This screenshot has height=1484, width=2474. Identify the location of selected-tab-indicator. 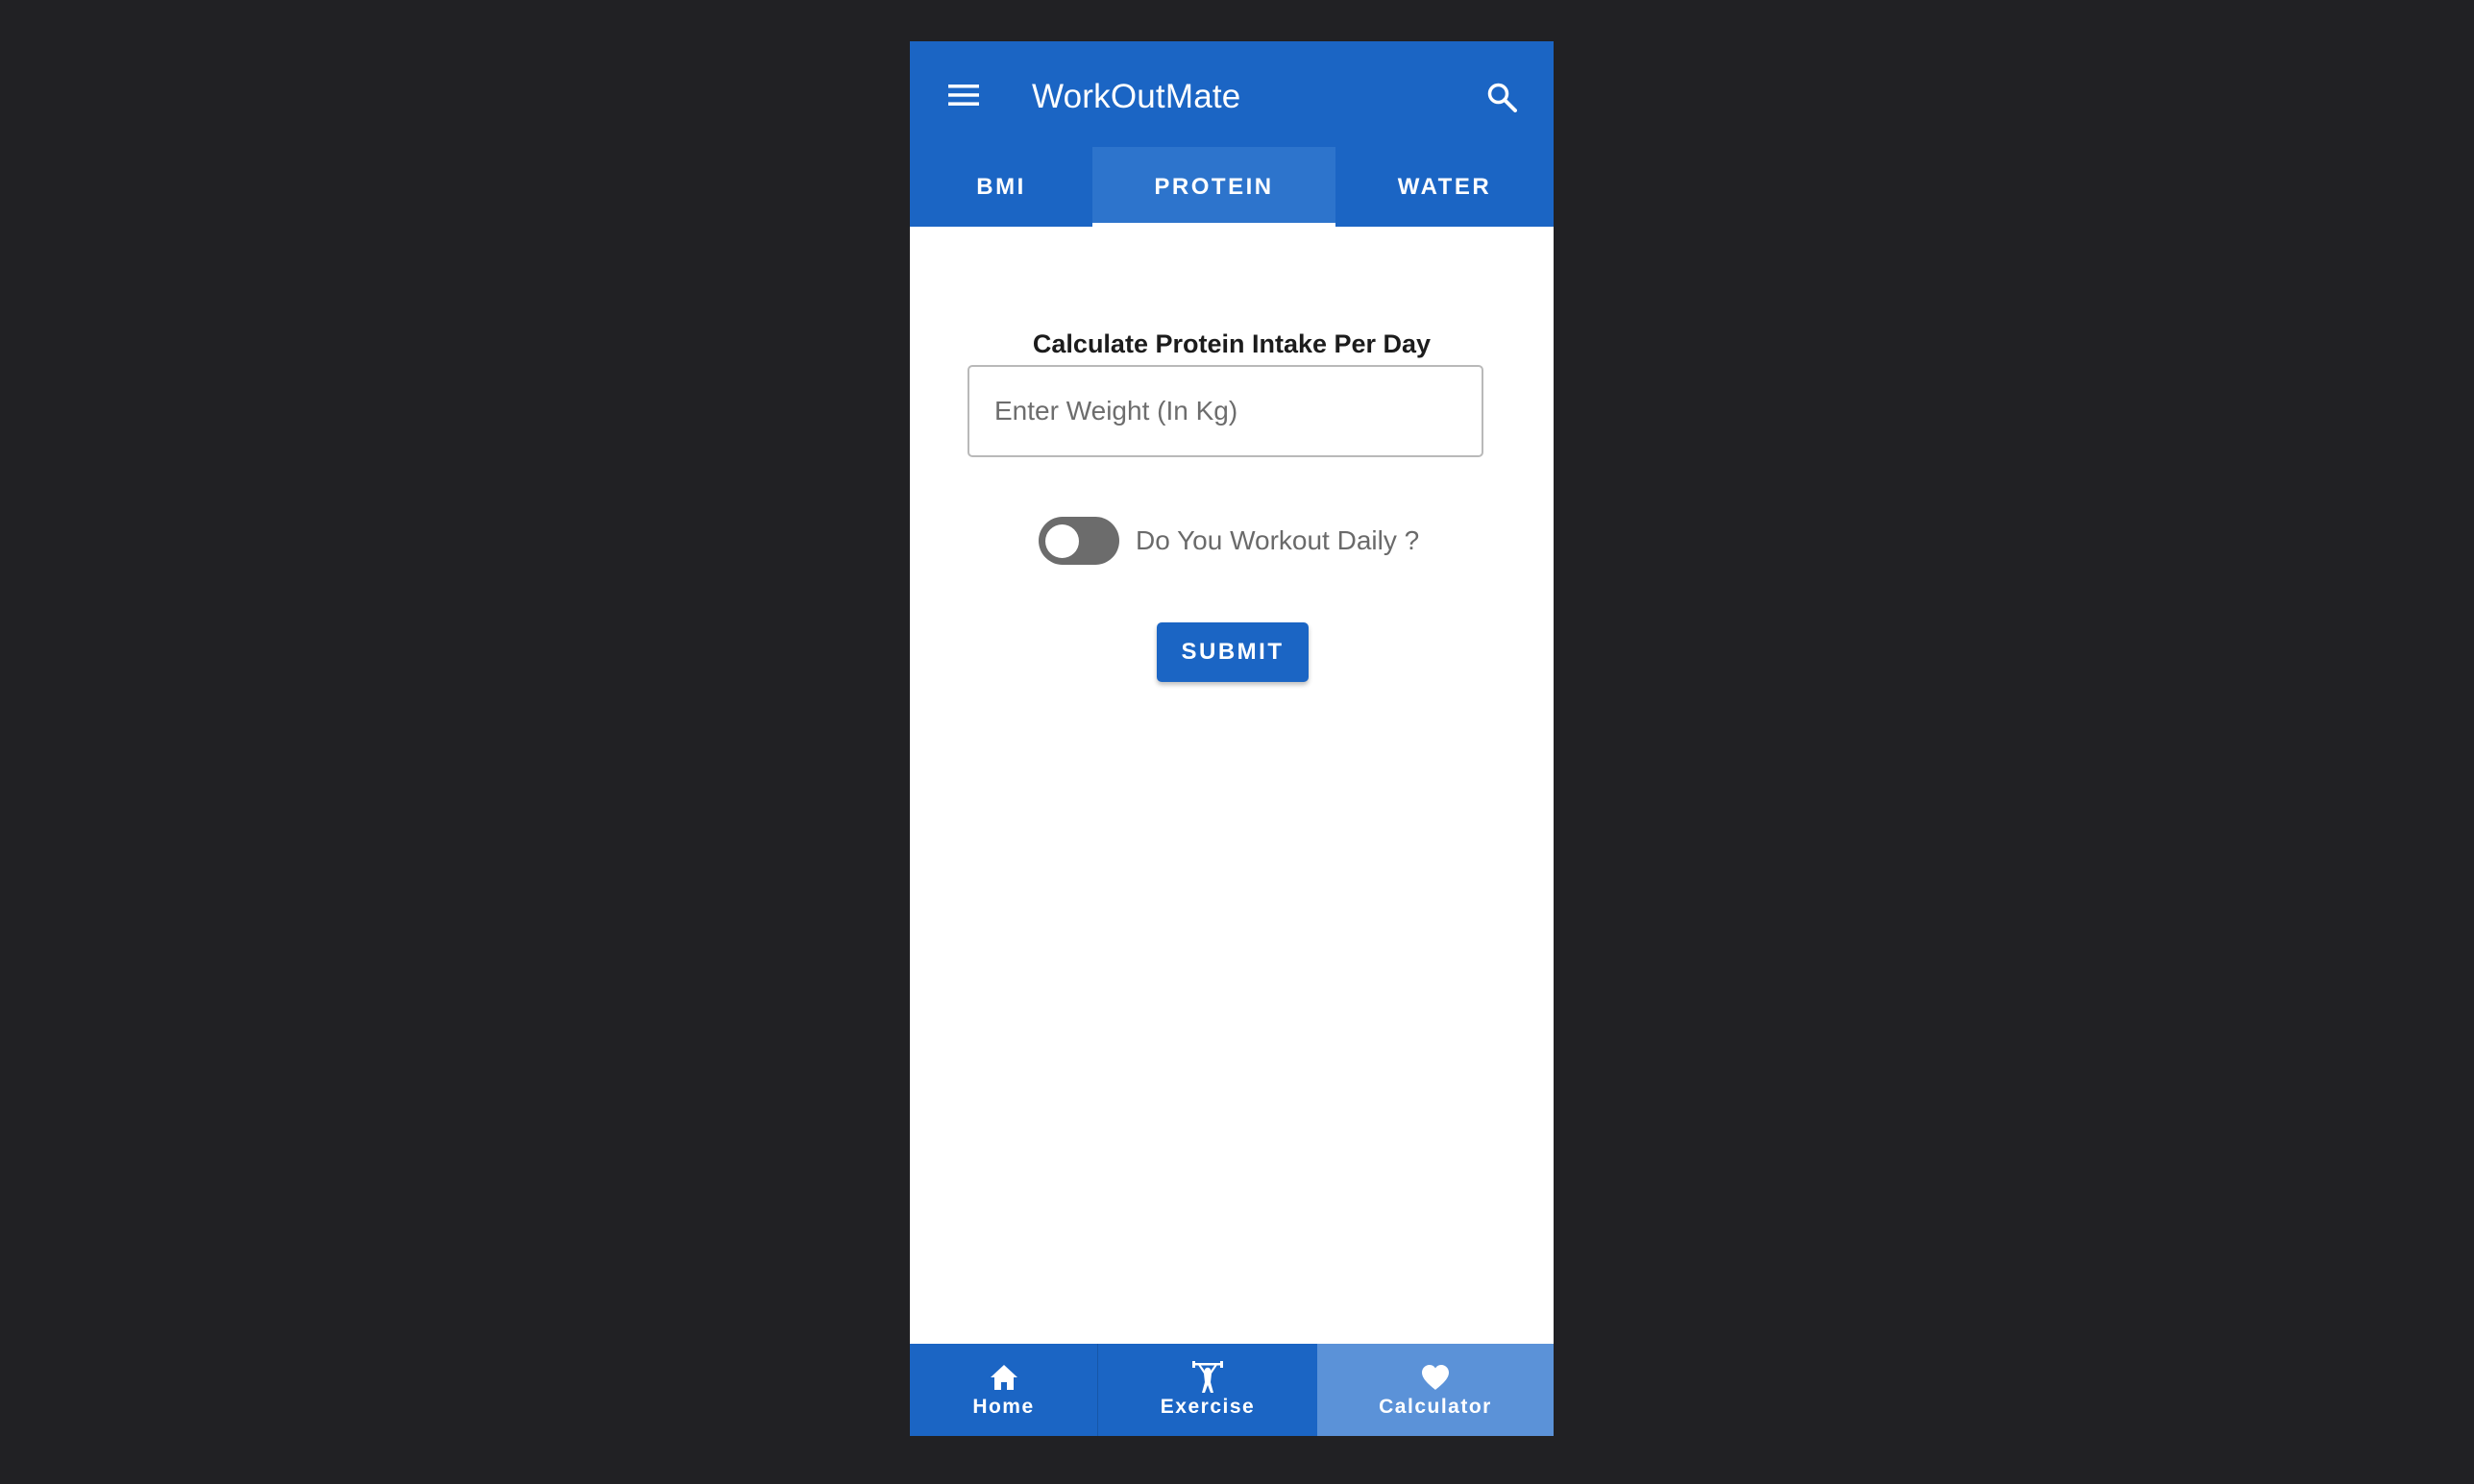
(1214, 225).